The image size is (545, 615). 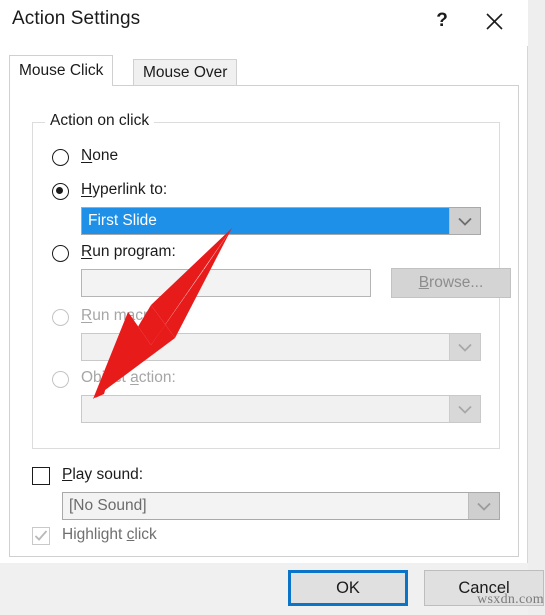 What do you see at coordinates (264, 70) in the screenshot?
I see `tab-strip: Mouse Click Mouse Over` at bounding box center [264, 70].